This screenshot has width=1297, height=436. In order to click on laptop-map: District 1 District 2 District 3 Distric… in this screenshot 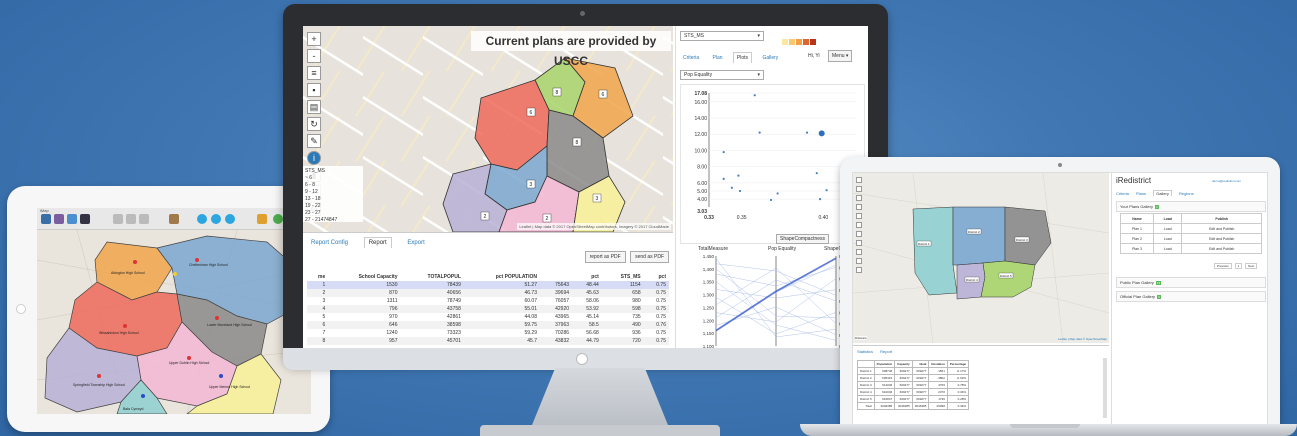, I will do `click(981, 258)`.